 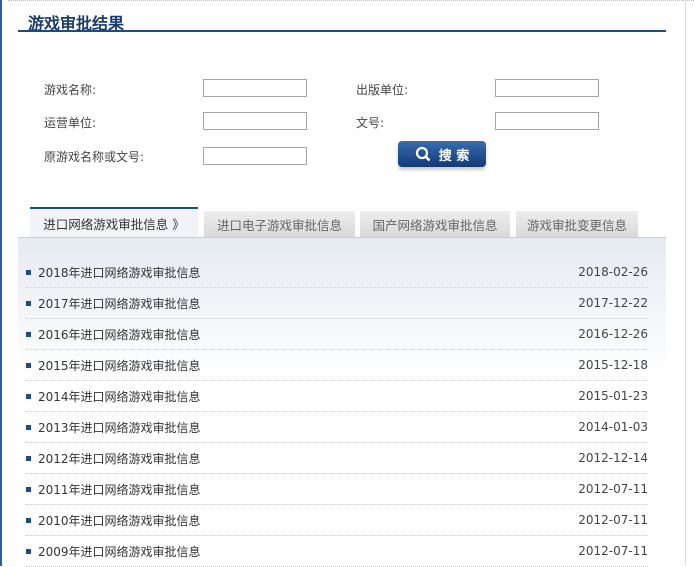 What do you see at coordinates (382, 90) in the screenshot?
I see `publisher-label: 出版单位:` at bounding box center [382, 90].